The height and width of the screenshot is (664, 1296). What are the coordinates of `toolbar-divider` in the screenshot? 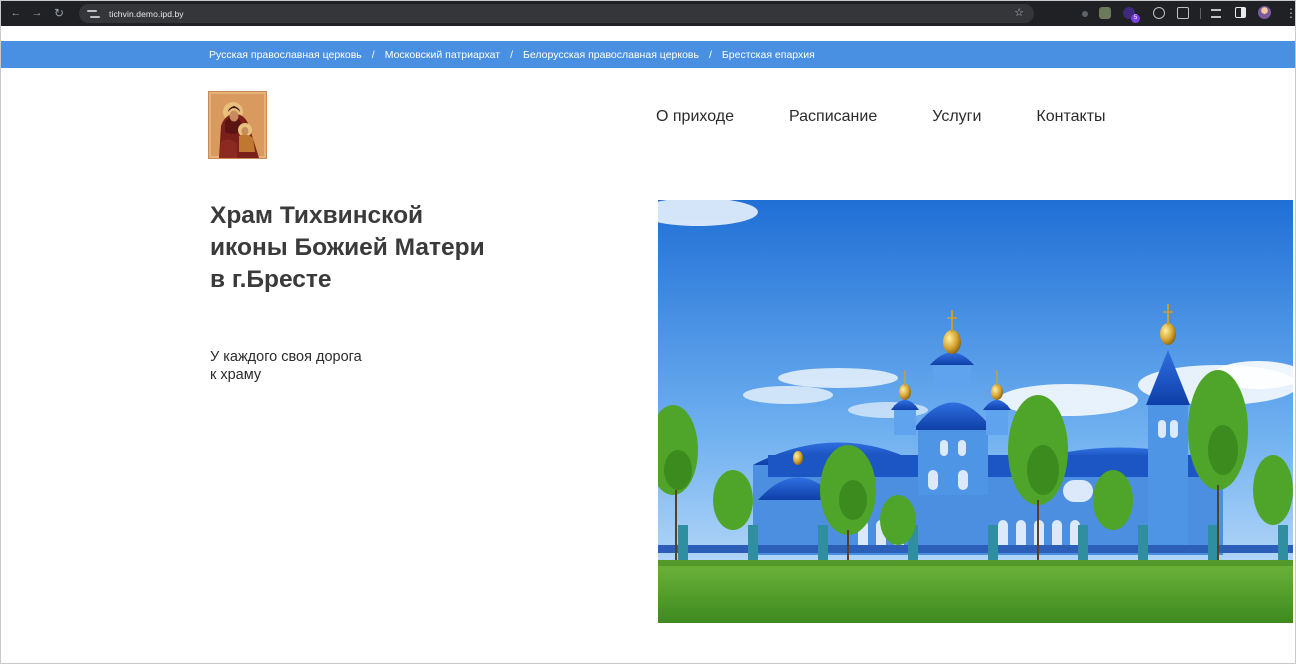 It's located at (1200, 13).